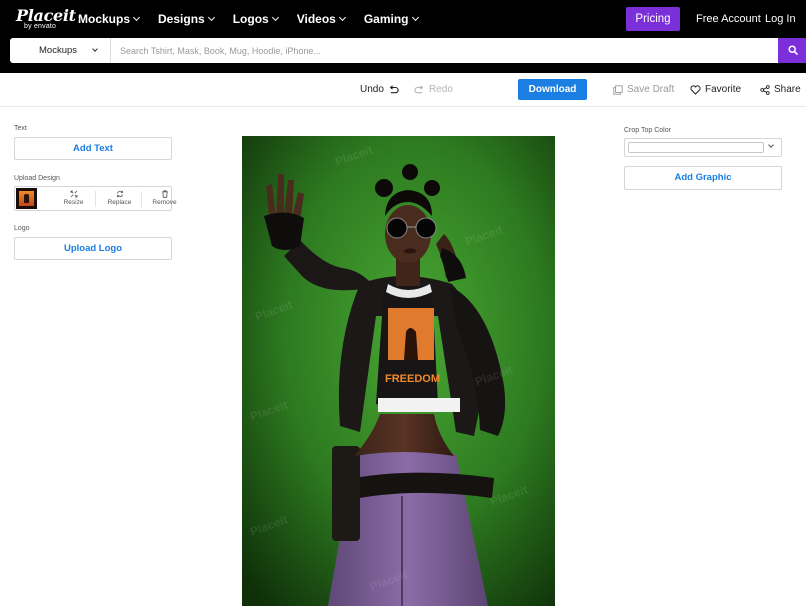  What do you see at coordinates (164, 194) in the screenshot?
I see `trash-icon` at bounding box center [164, 194].